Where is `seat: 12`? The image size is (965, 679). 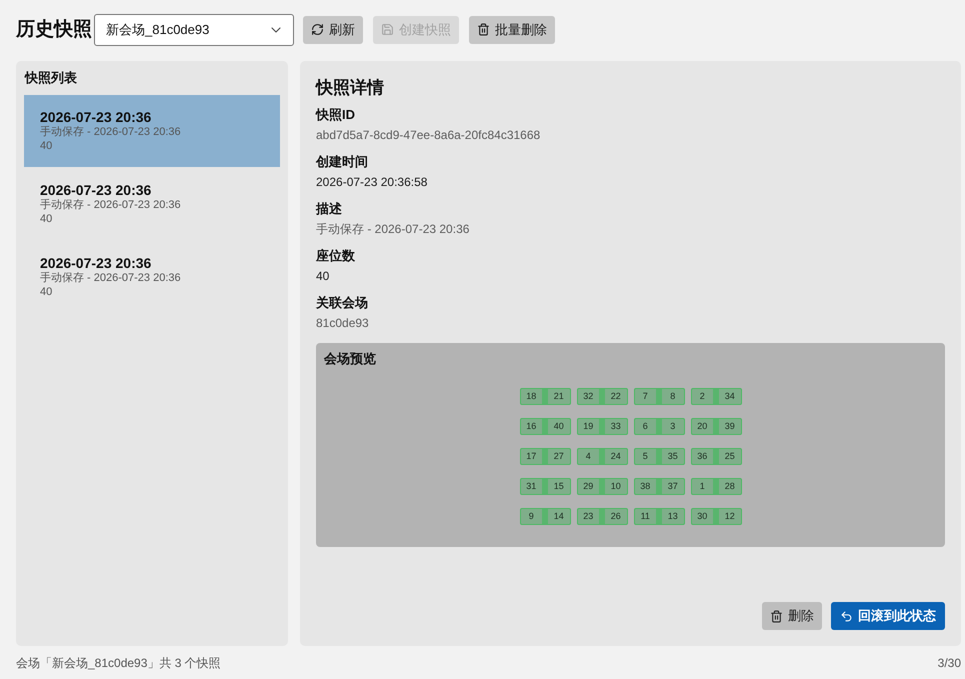 seat: 12 is located at coordinates (729, 516).